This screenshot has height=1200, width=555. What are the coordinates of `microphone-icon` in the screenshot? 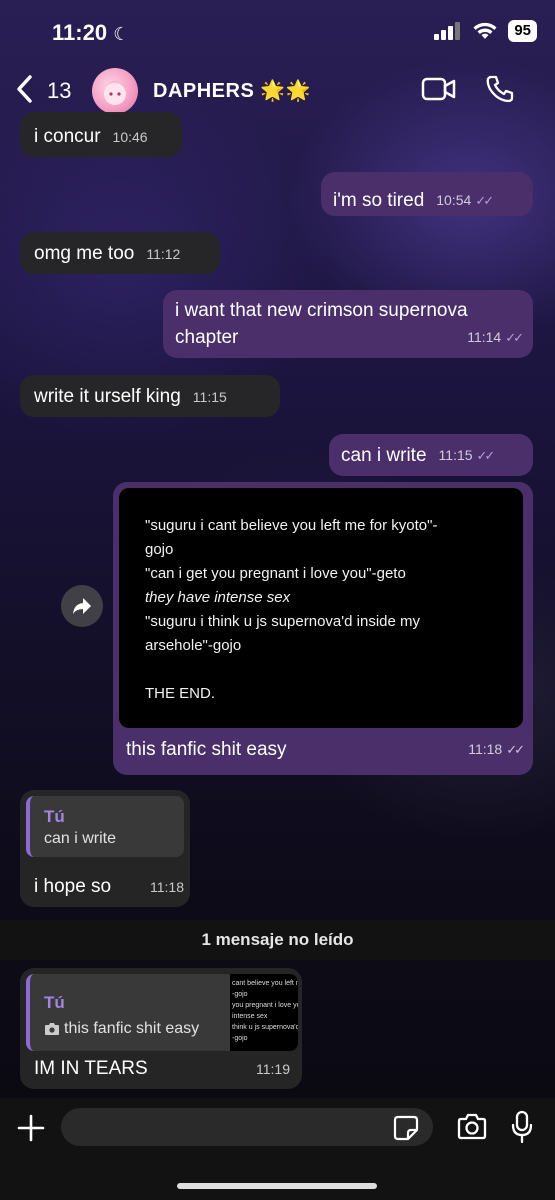 It's located at (522, 1127).